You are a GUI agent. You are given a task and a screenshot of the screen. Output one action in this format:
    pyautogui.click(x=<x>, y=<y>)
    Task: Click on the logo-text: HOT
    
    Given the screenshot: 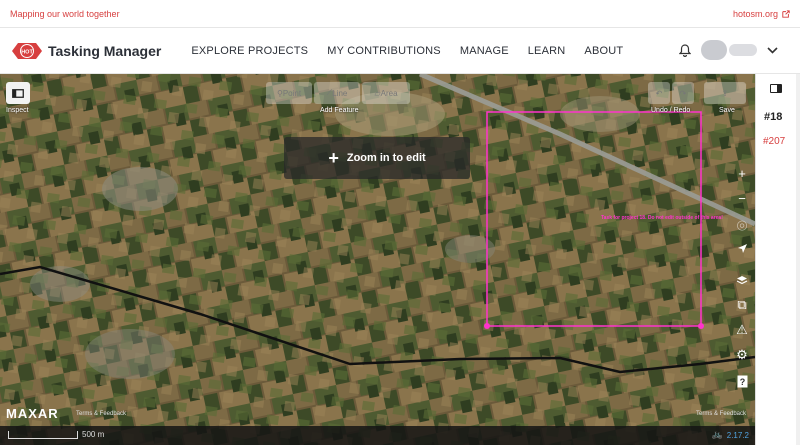 What is the action you would take?
    pyautogui.click(x=27, y=52)
    